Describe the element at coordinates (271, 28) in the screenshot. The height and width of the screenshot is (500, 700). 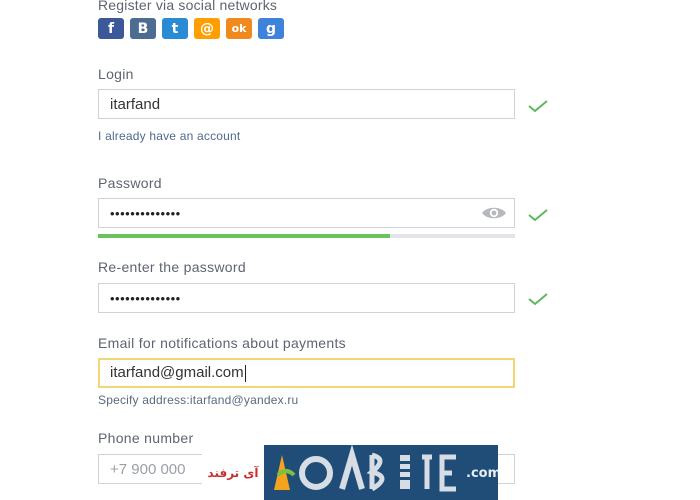
I see `google-icon: g` at that location.